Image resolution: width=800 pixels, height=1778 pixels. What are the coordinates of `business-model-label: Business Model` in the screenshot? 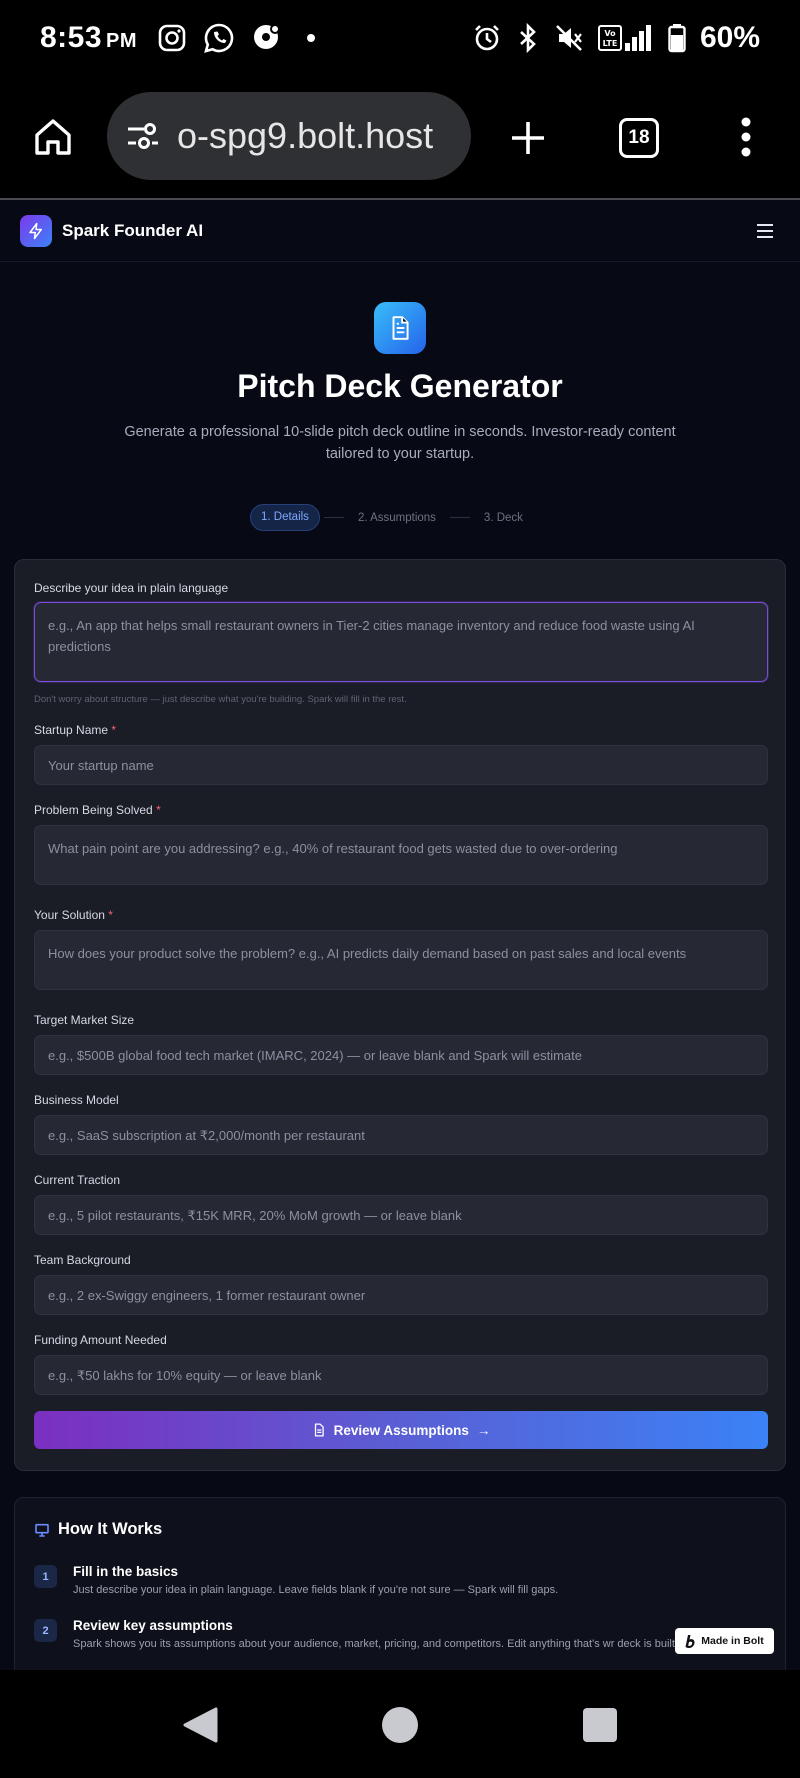 It's located at (76, 1100).